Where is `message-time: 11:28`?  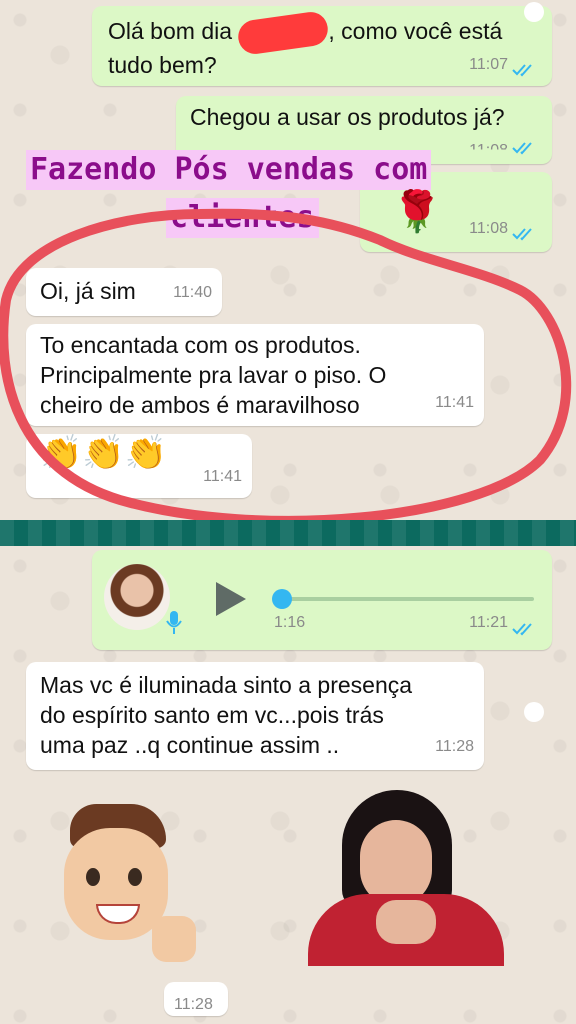
message-time: 11:28 is located at coordinates (454, 746).